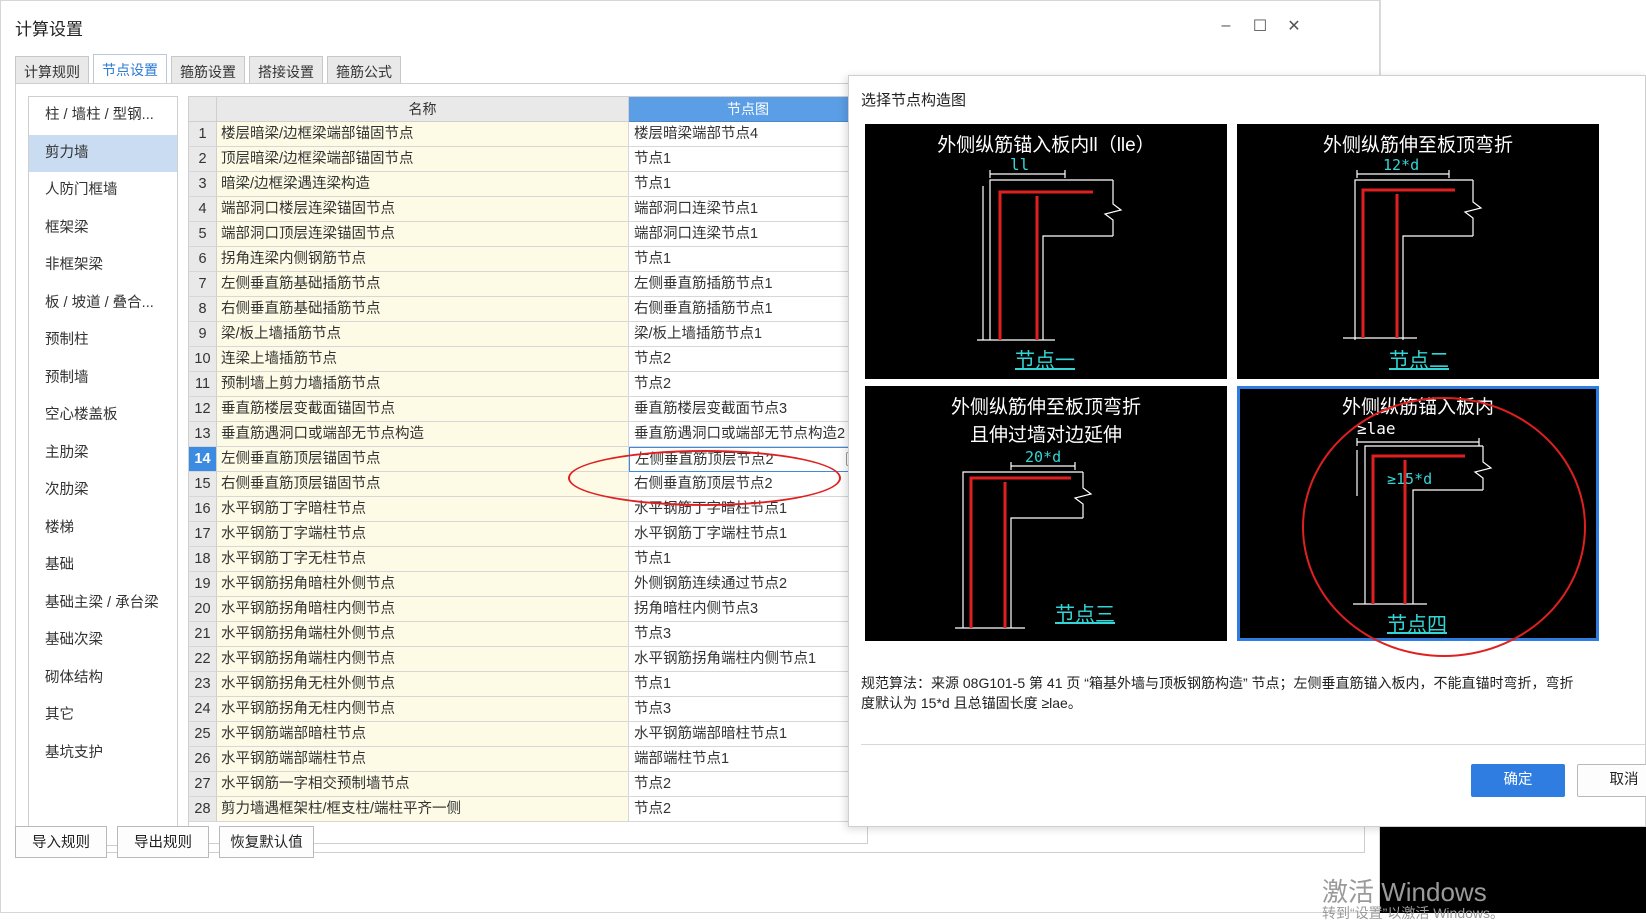 This screenshot has height=923, width=1646. Describe the element at coordinates (203, 234) in the screenshot. I see `row-number: 5` at that location.